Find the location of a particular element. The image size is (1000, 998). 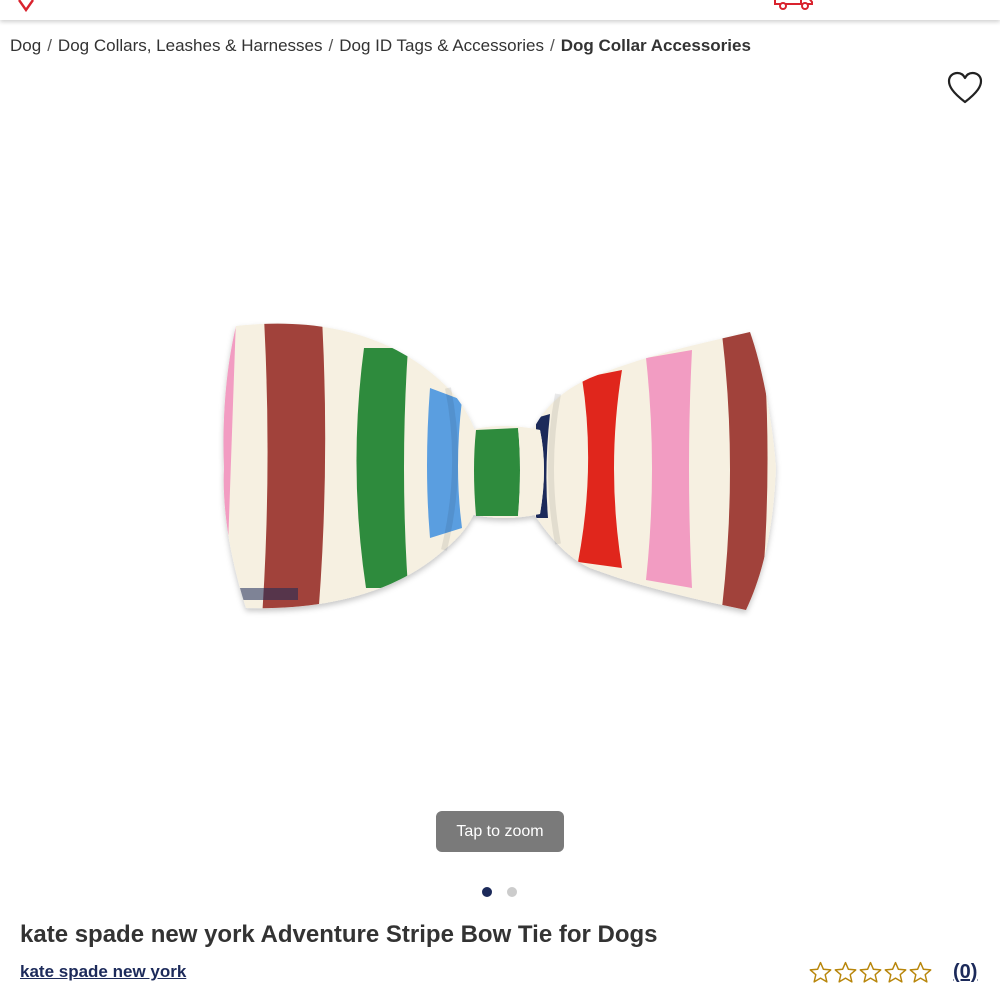

breadcrumb-link-dog: Dog is located at coordinates (25, 46).